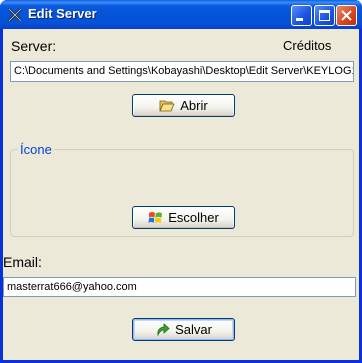  What do you see at coordinates (163, 330) in the screenshot?
I see `save-arrow-icon` at bounding box center [163, 330].